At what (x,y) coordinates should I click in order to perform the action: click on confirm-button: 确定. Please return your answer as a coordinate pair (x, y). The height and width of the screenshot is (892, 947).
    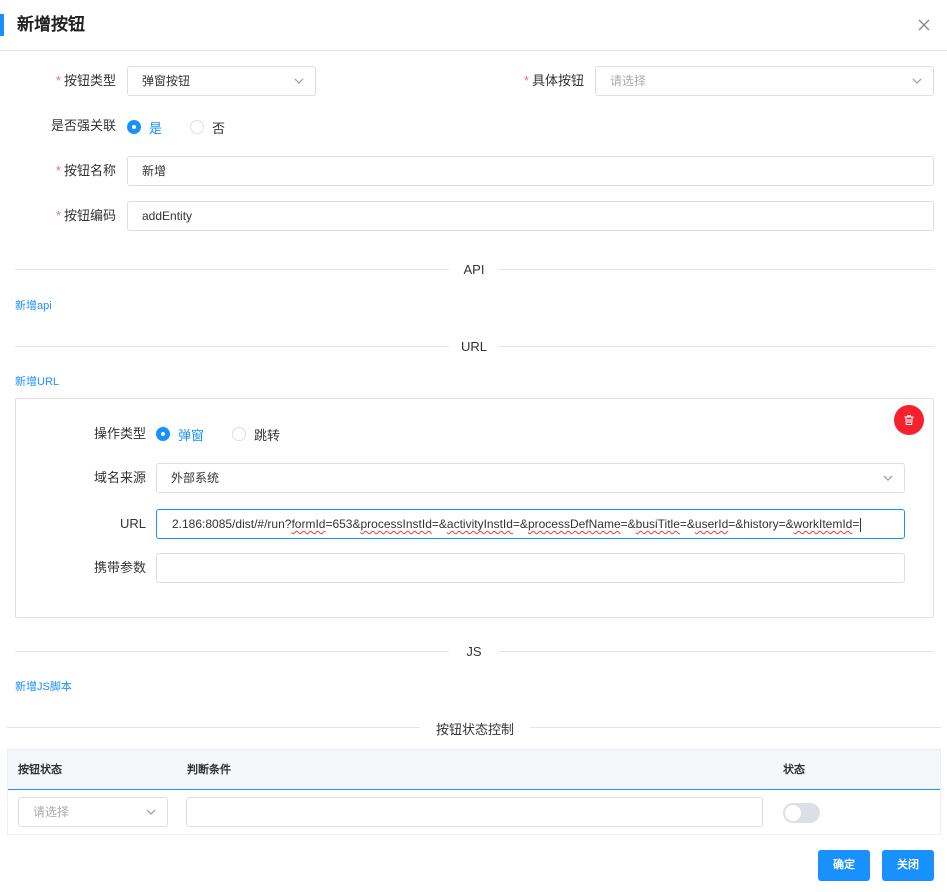
    Looking at the image, I should click on (844, 865).